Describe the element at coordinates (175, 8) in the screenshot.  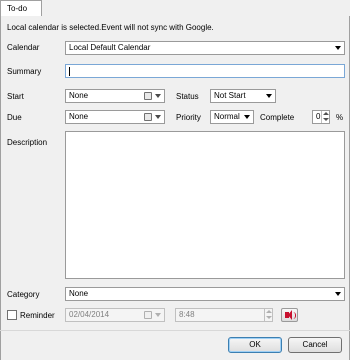
I see `tab-bar` at that location.